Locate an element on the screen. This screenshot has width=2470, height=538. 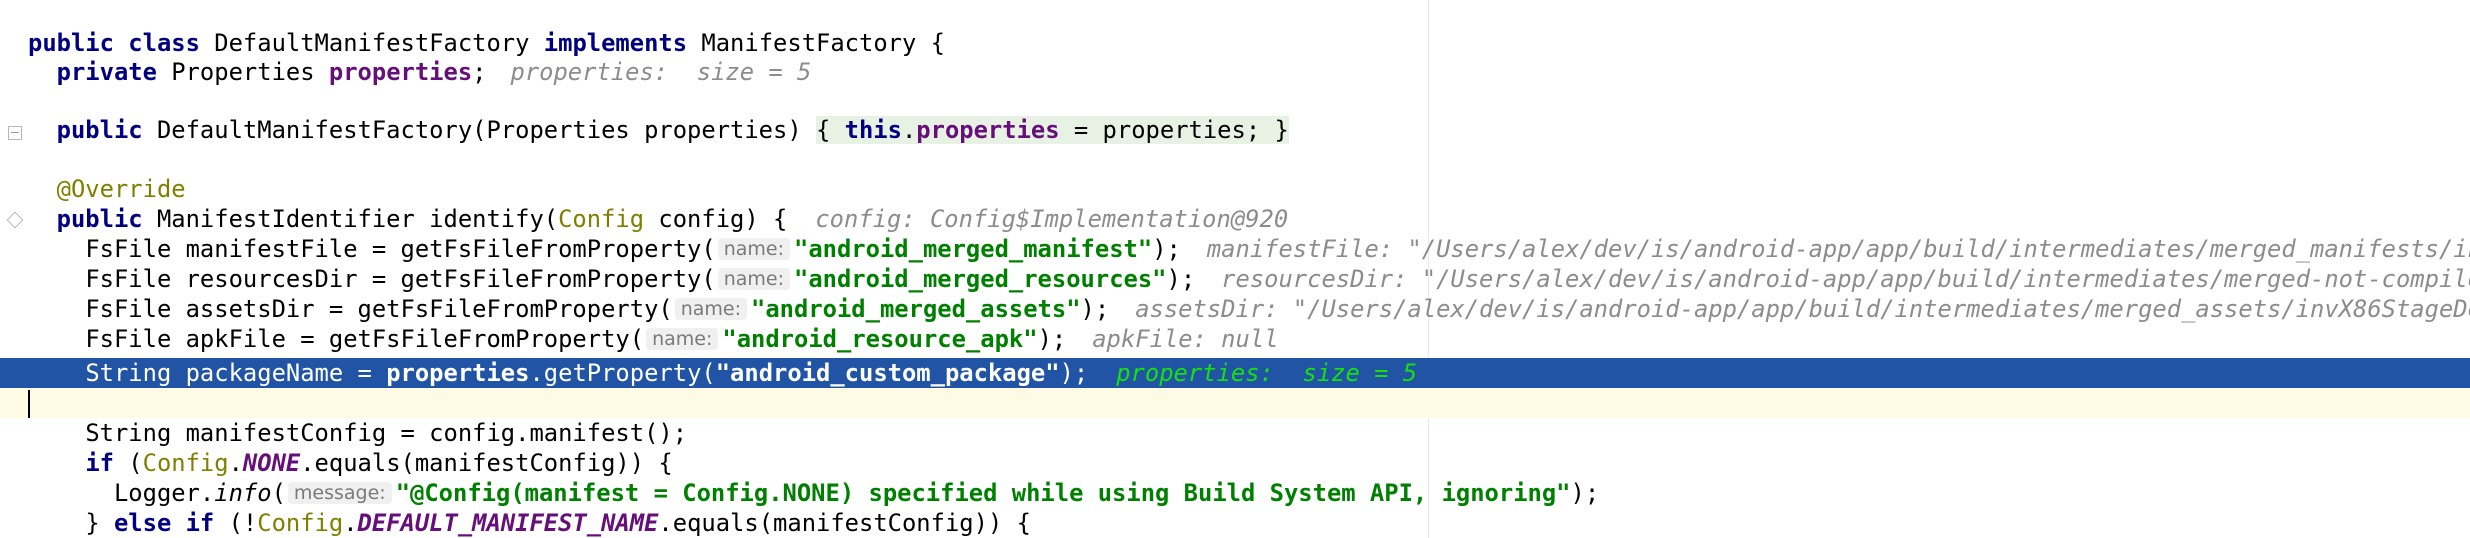
code-line-current-empty is located at coordinates (1235, 403).